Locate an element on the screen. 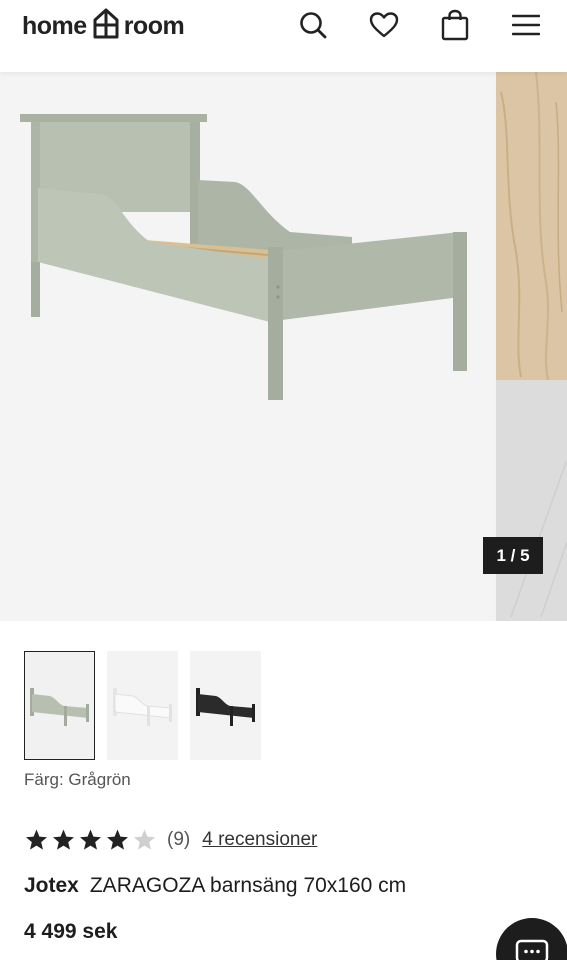 The width and height of the screenshot is (567, 960). thumbnail-green-bed is located at coordinates (59, 705).